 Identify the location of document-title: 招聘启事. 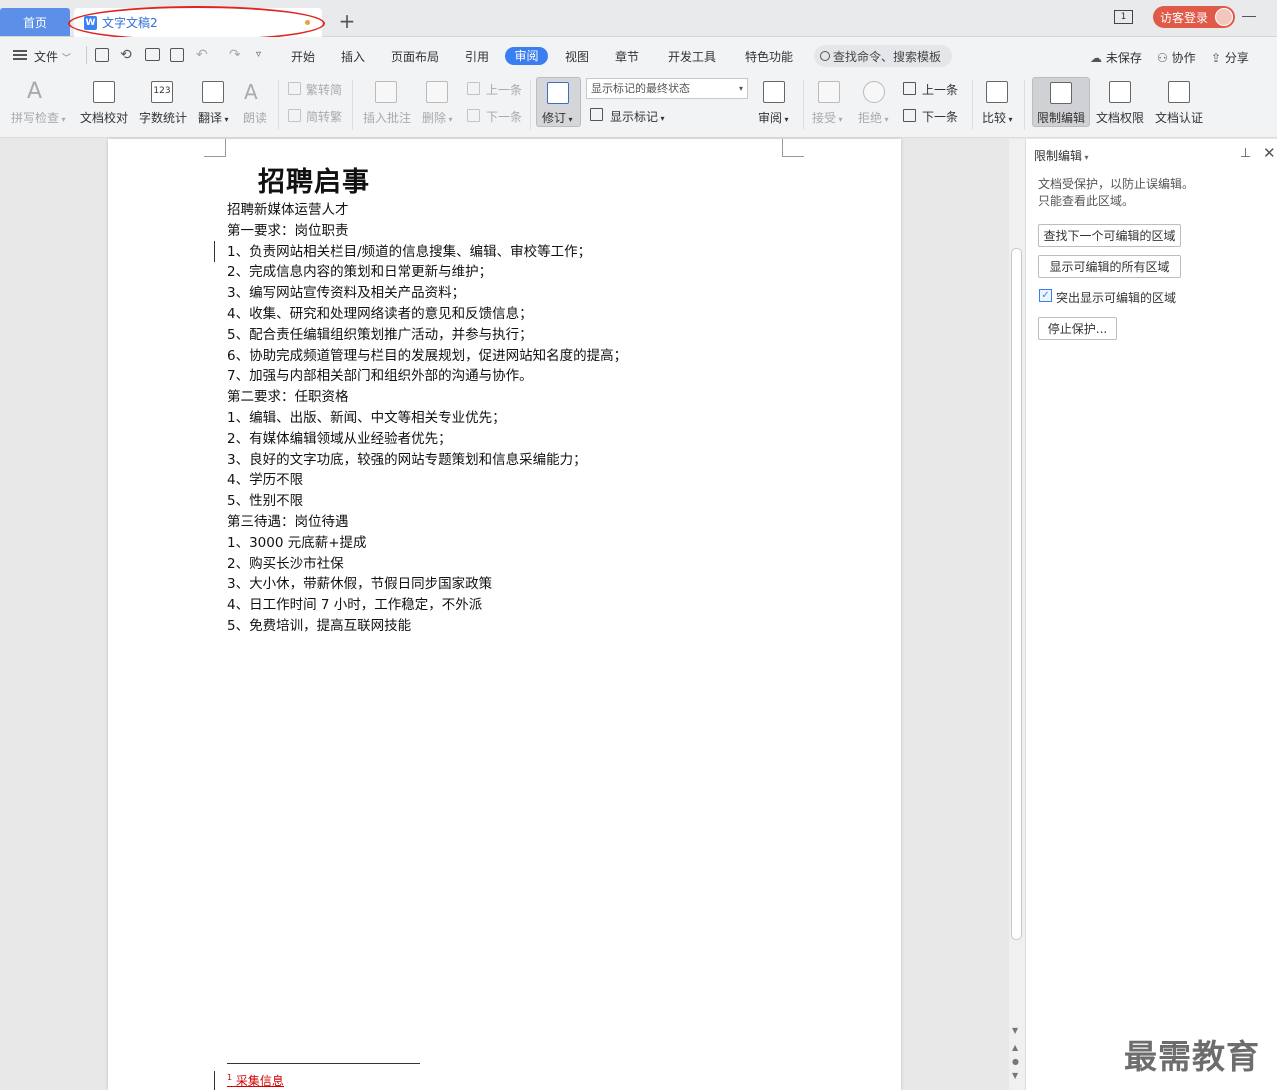
(314, 182).